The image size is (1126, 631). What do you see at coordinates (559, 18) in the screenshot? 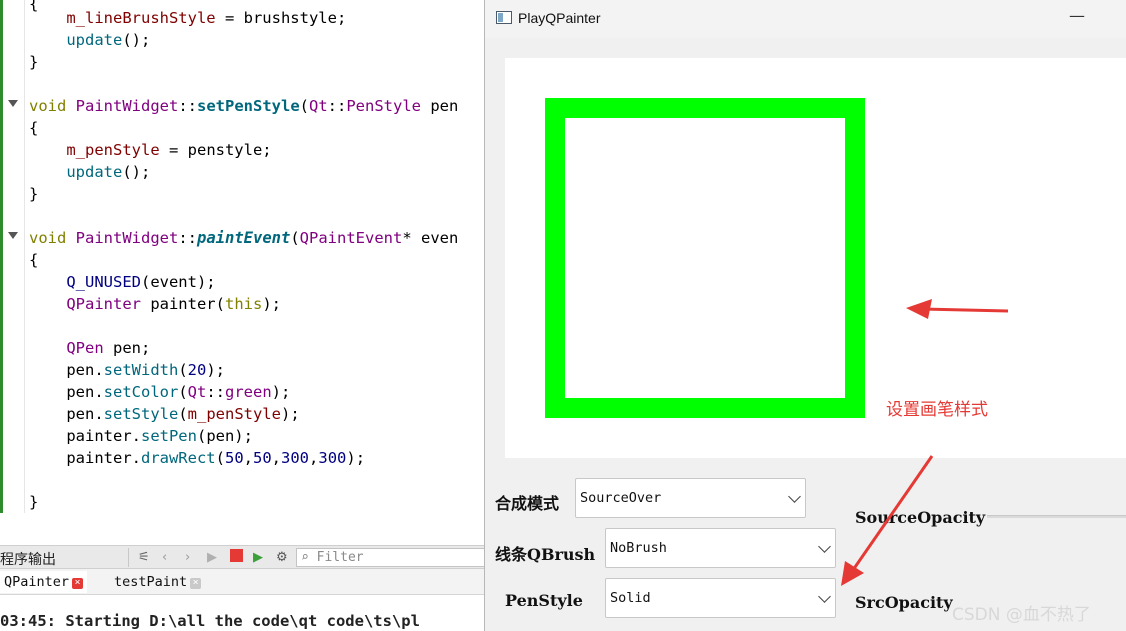
I see `window-title: PlayQPainter` at bounding box center [559, 18].